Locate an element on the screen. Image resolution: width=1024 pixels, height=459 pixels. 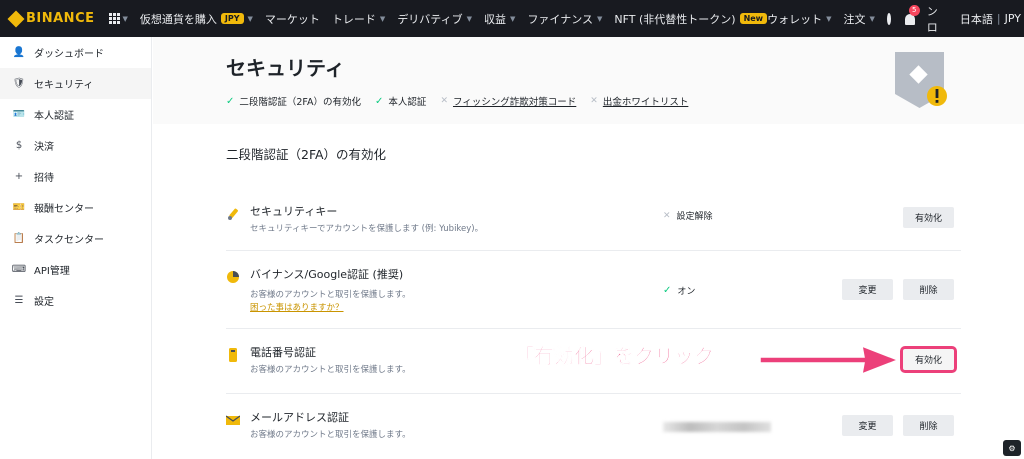
apps-grid-icon is located at coordinates (114, 18).